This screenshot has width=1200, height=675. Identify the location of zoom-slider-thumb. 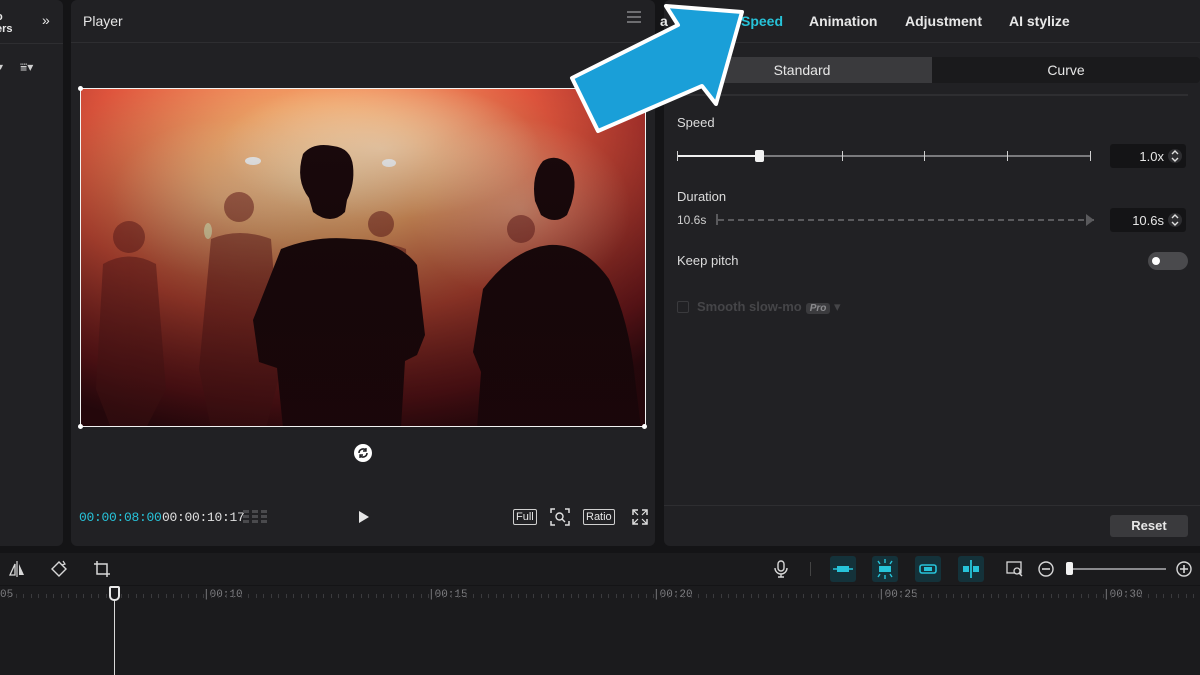
(1069, 568).